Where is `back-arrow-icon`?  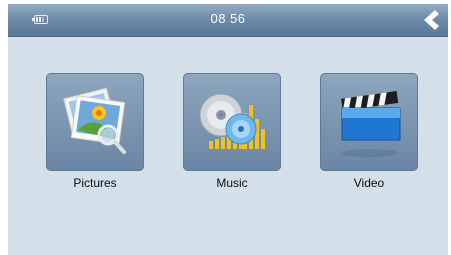
back-arrow-icon is located at coordinates (431, 20).